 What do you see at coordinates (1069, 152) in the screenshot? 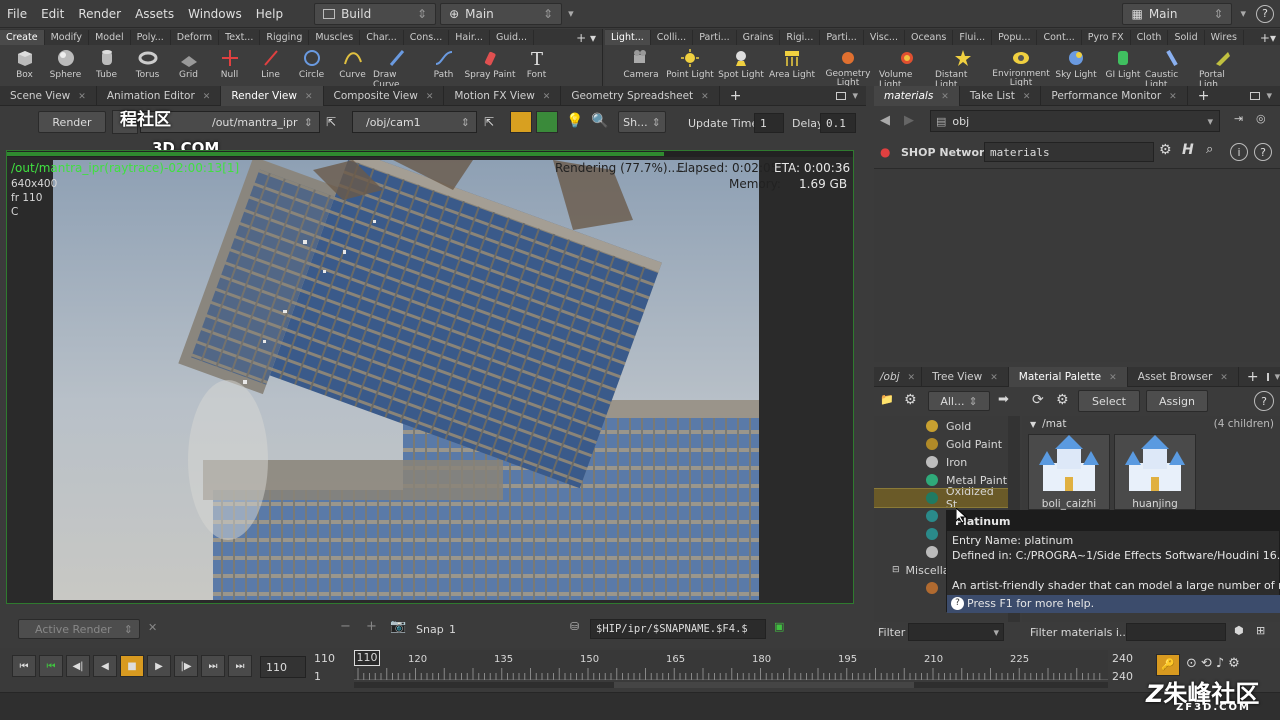
I see `shop-network-field: materials` at bounding box center [1069, 152].